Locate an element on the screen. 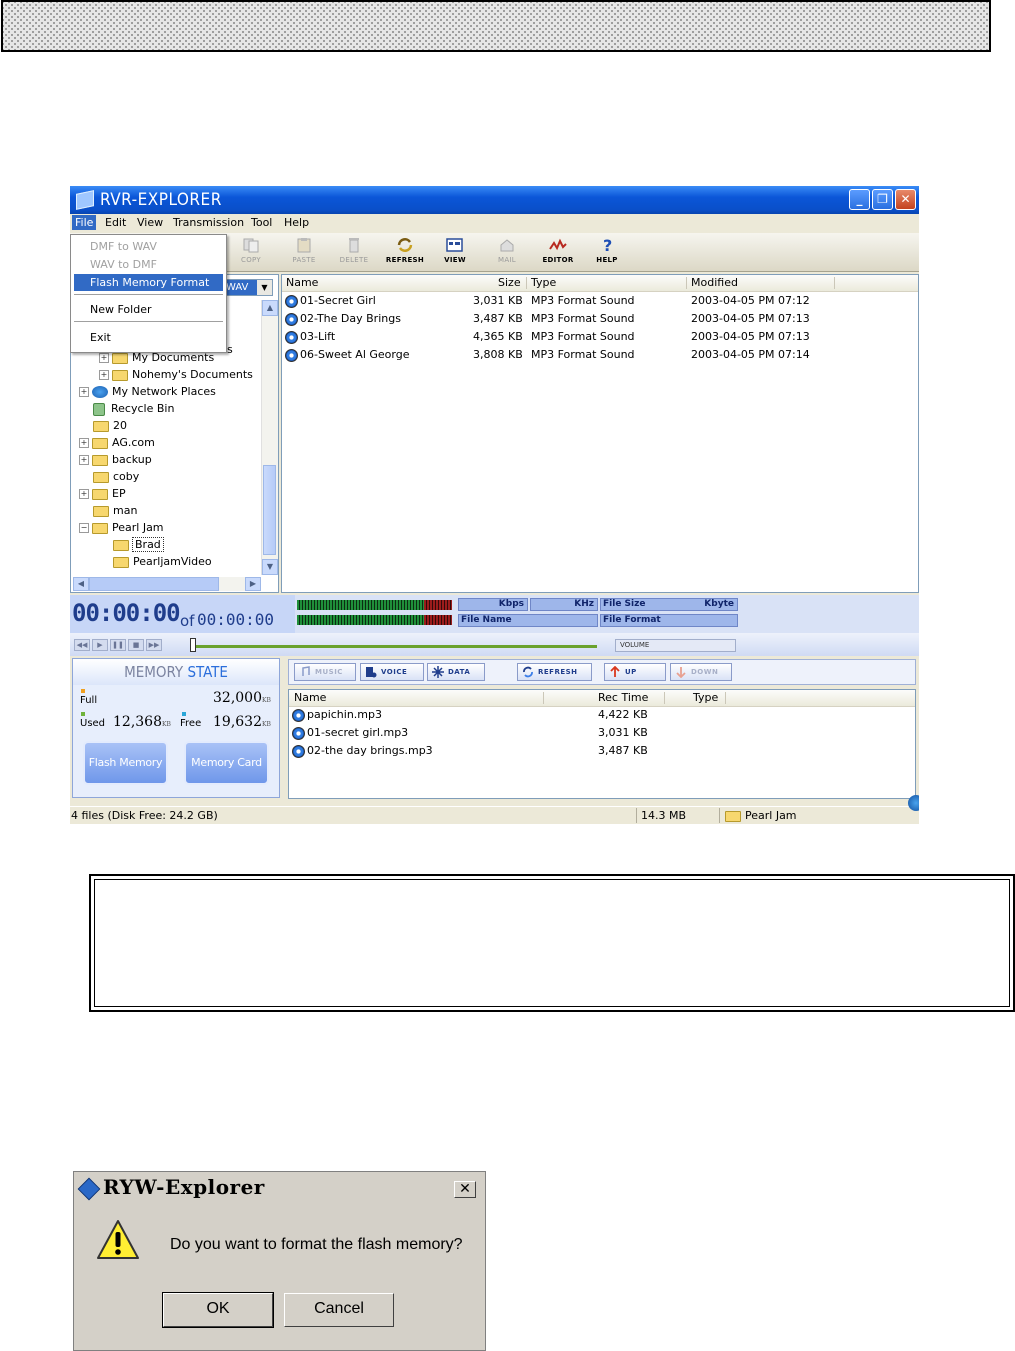 This screenshot has height=1351, width=1015. tree-item-ep: + EP is located at coordinates (102, 494).